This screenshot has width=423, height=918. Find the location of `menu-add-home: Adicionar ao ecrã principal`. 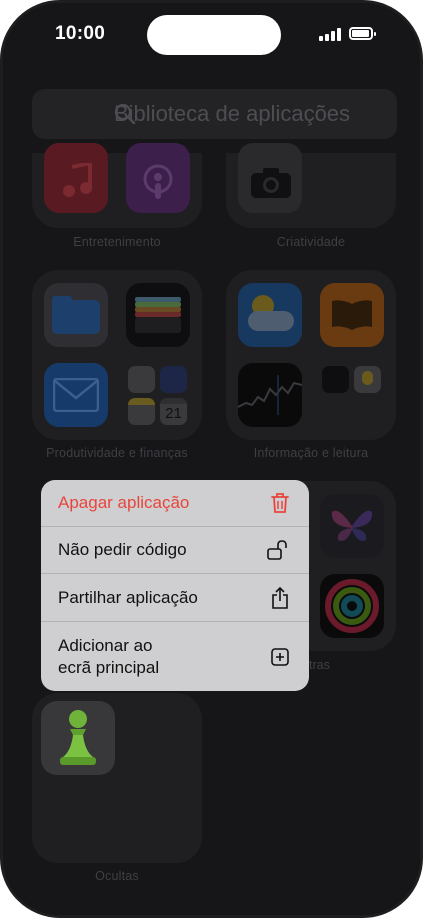

menu-add-home: Adicionar ao ecrã principal is located at coordinates (175, 656).